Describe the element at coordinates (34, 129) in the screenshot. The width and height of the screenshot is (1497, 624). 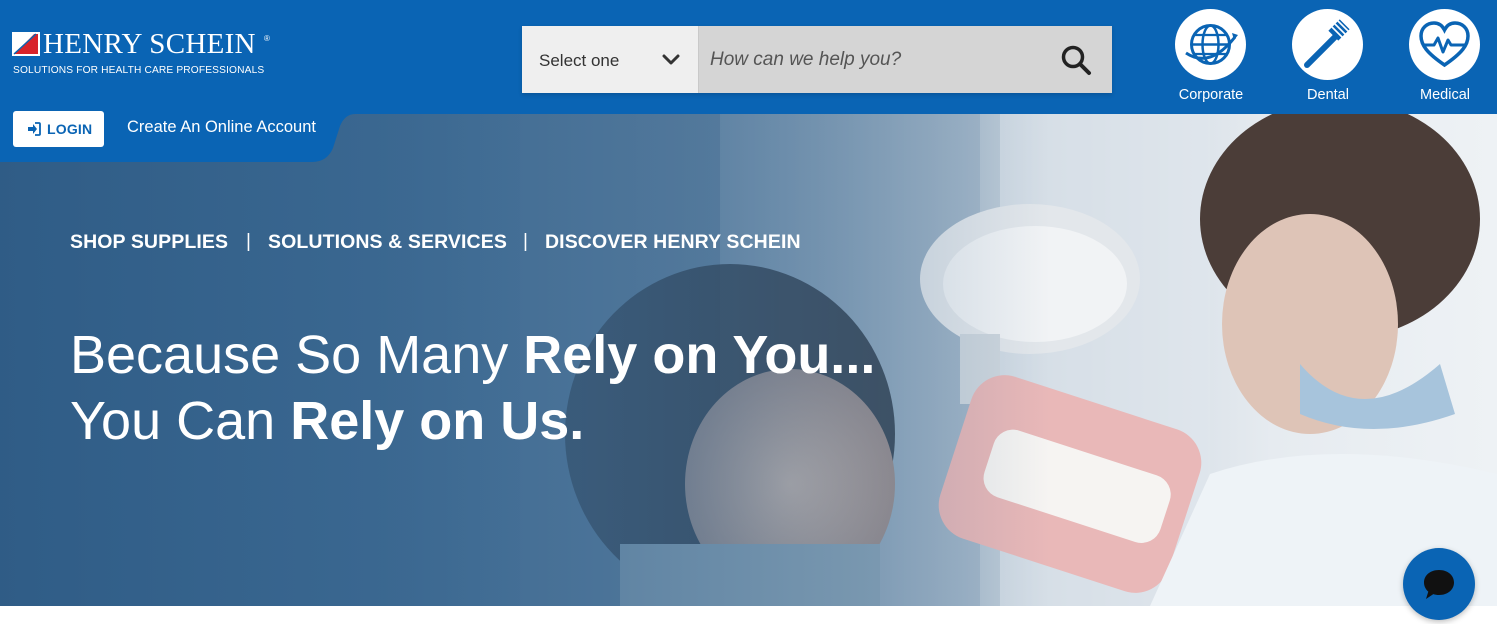
I see `sign-in-icon` at that location.